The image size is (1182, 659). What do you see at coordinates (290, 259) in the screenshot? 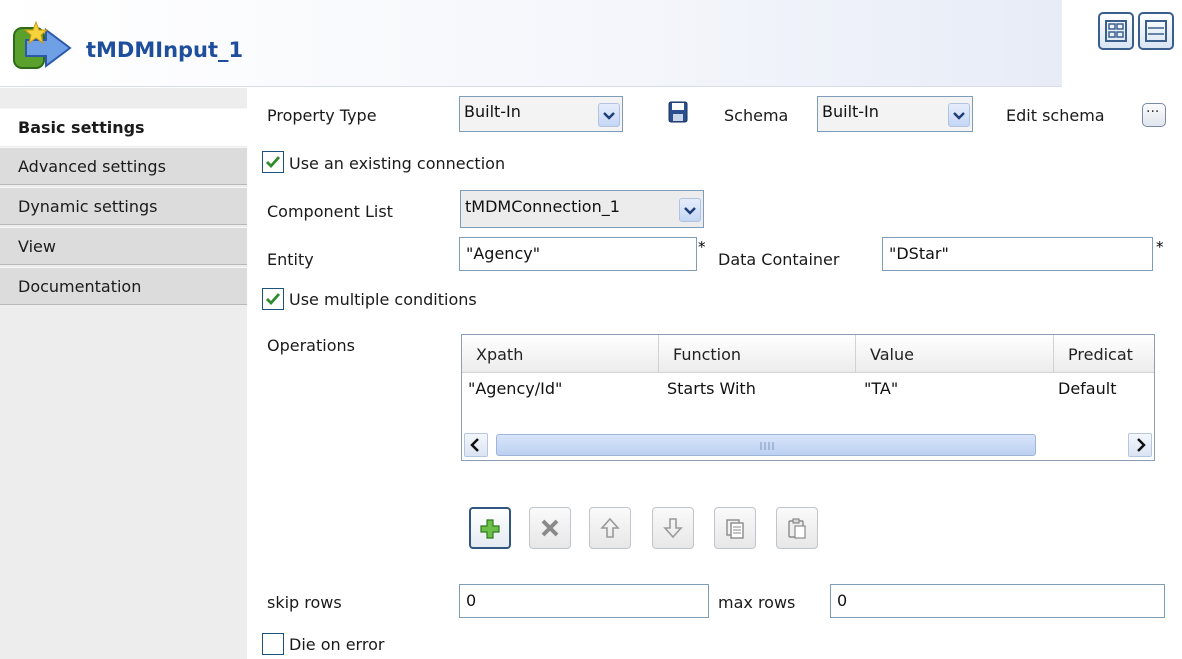
I see `entity-label: Entity` at bounding box center [290, 259].